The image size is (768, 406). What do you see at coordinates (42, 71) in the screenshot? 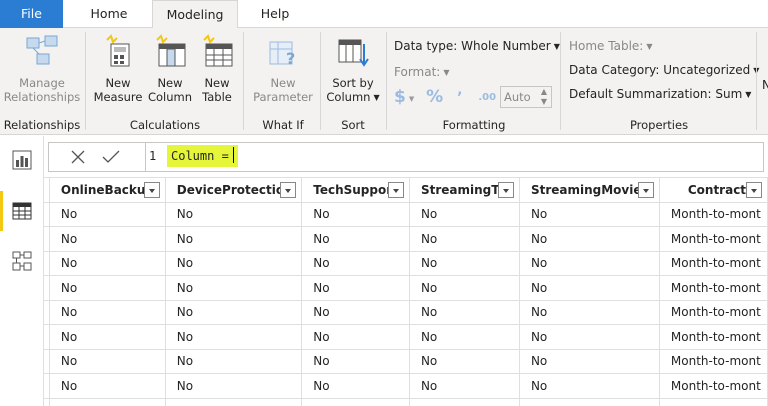
I see `manage-relationships-button: Manage Relationships` at bounding box center [42, 71].